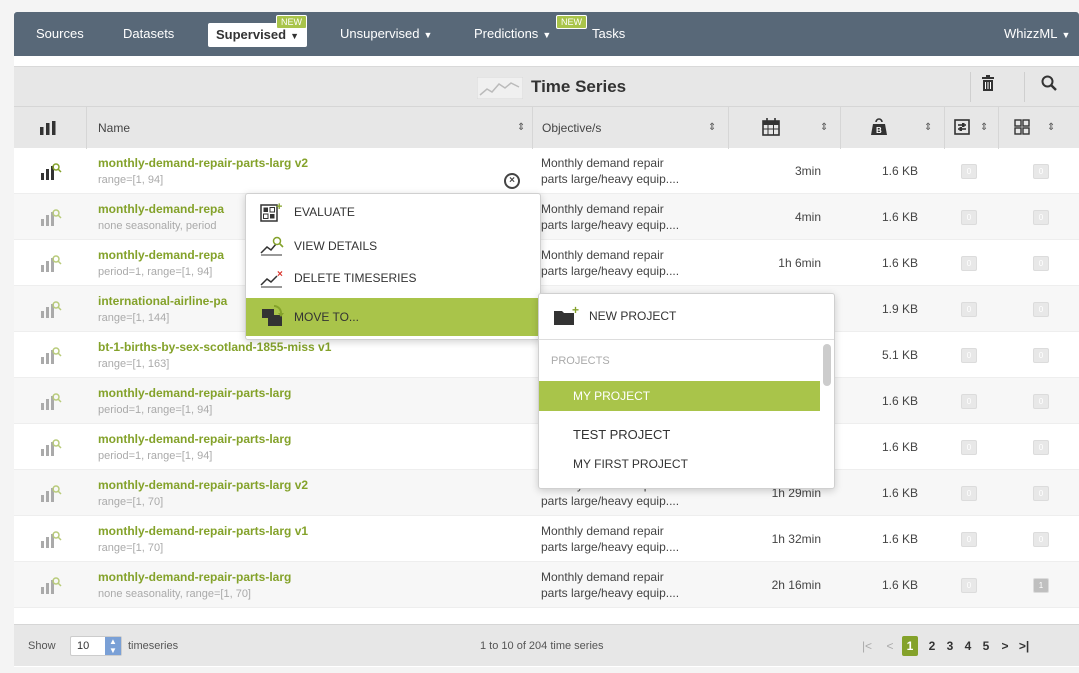  I want to click on first-page-button: |<, so click(867, 646).